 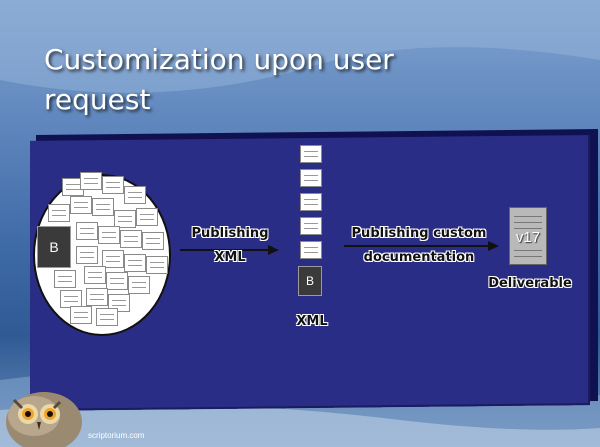 What do you see at coordinates (44, 419) in the screenshot?
I see `owl-logo-icon` at bounding box center [44, 419].